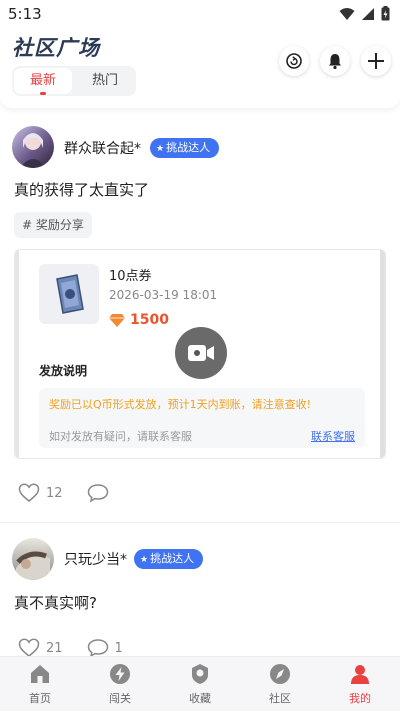 This screenshot has height=711, width=400. I want to click on add-post-button, so click(376, 61).